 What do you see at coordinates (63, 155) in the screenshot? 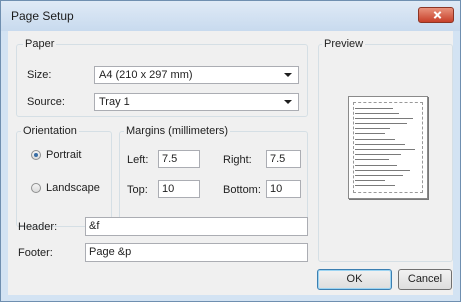
I see `portrait-label: Portrait` at bounding box center [63, 155].